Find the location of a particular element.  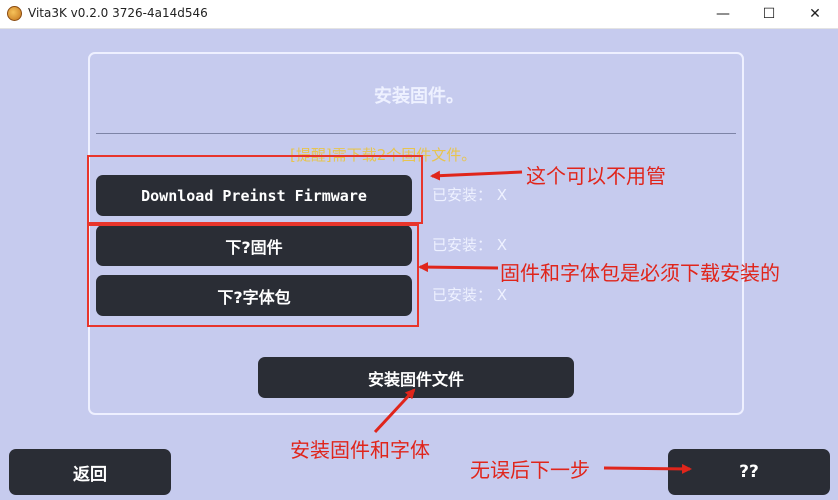

arrow-next is located at coordinates (647, 468).